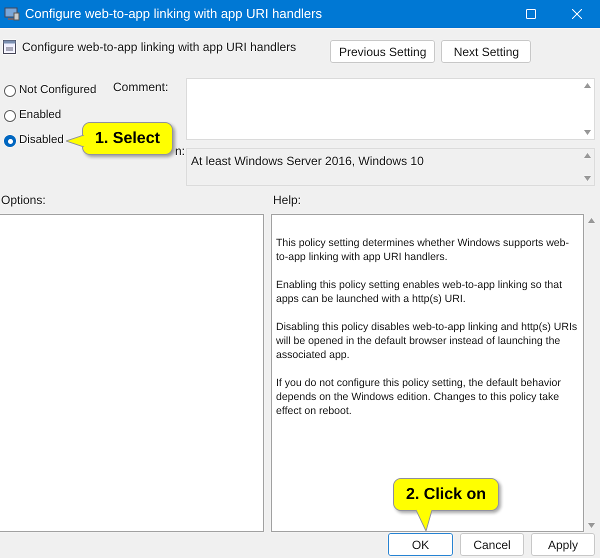 The height and width of the screenshot is (558, 600). What do you see at coordinates (577, 14) in the screenshot?
I see `close-icon` at bounding box center [577, 14].